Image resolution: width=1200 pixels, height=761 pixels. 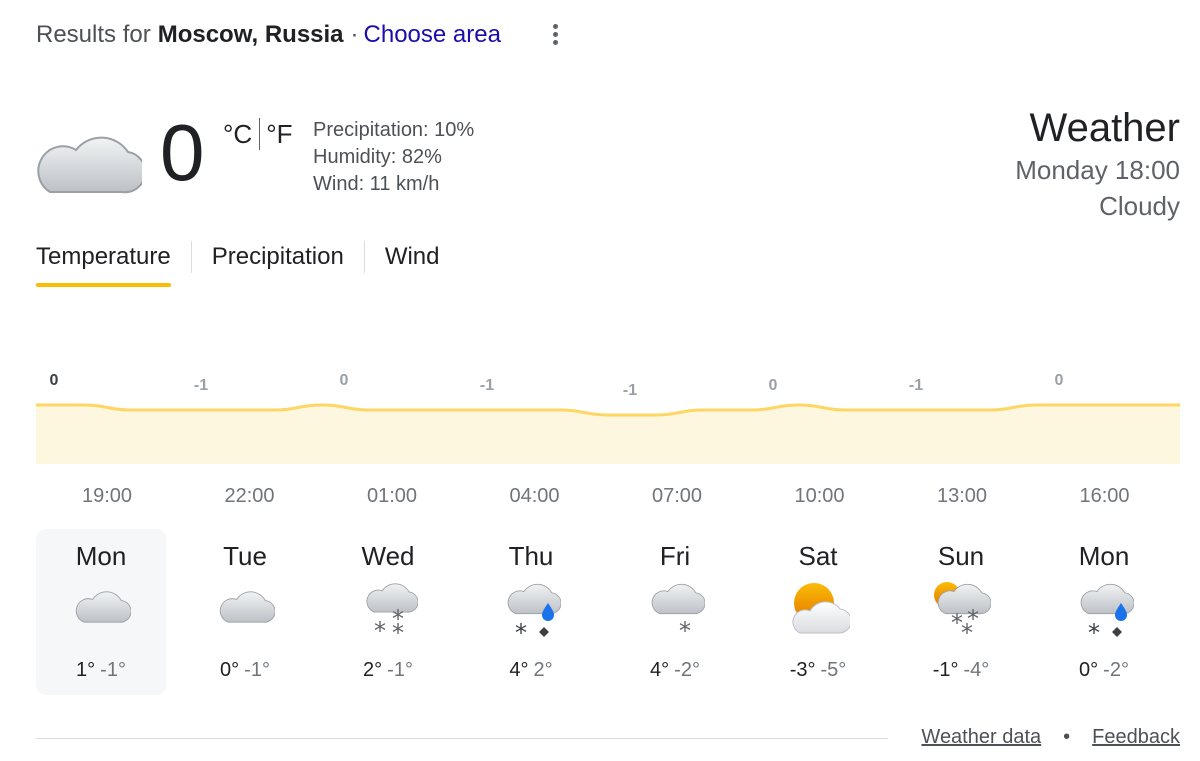 What do you see at coordinates (555, 35) in the screenshot?
I see `more-vert-icon` at bounding box center [555, 35].